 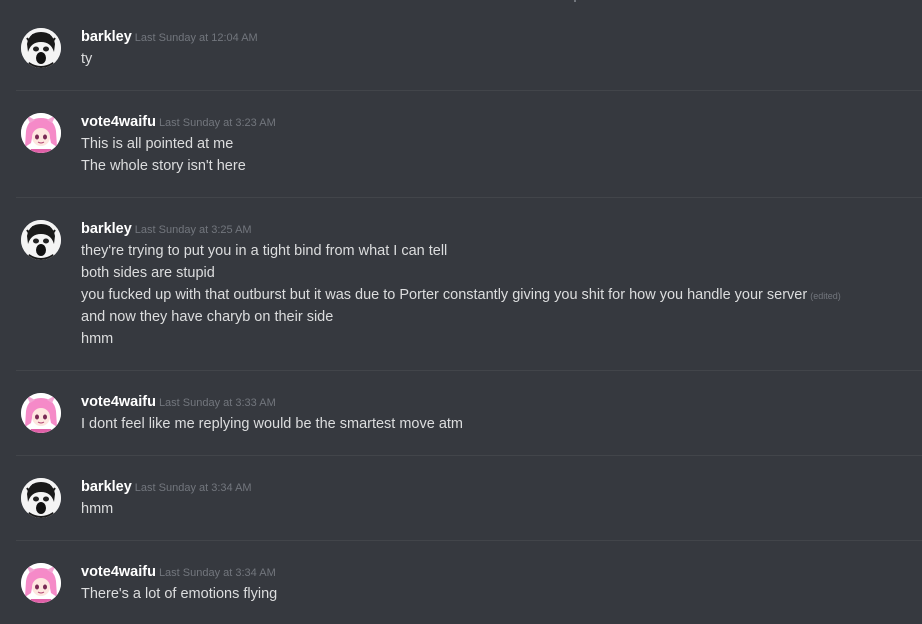 What do you see at coordinates (163, 166) in the screenshot?
I see `message-line: The whole story isn't here` at bounding box center [163, 166].